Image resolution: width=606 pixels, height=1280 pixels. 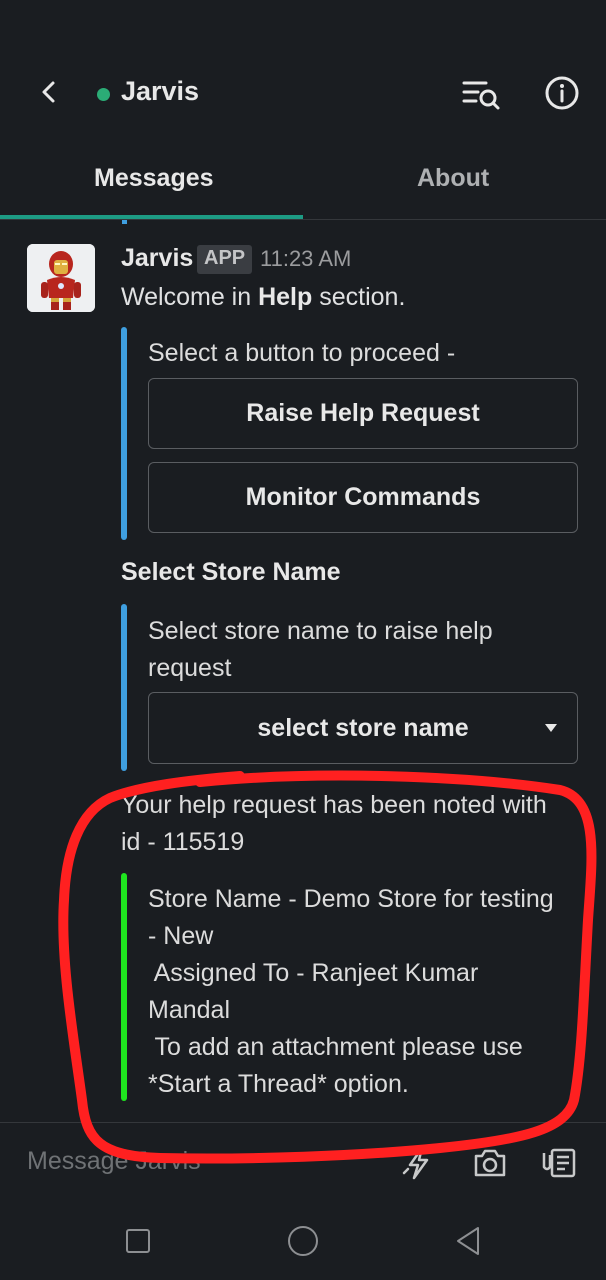 I want to click on search-in-conversation-icon, so click(x=481, y=94).